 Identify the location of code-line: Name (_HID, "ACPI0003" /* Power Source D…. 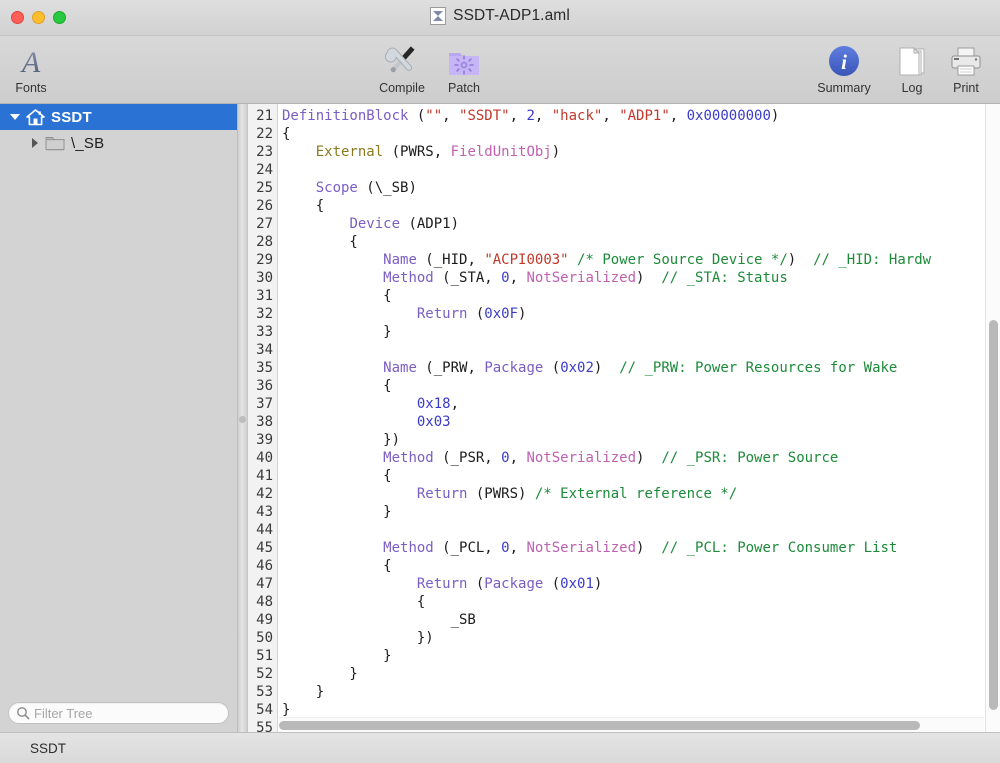
(657, 260).